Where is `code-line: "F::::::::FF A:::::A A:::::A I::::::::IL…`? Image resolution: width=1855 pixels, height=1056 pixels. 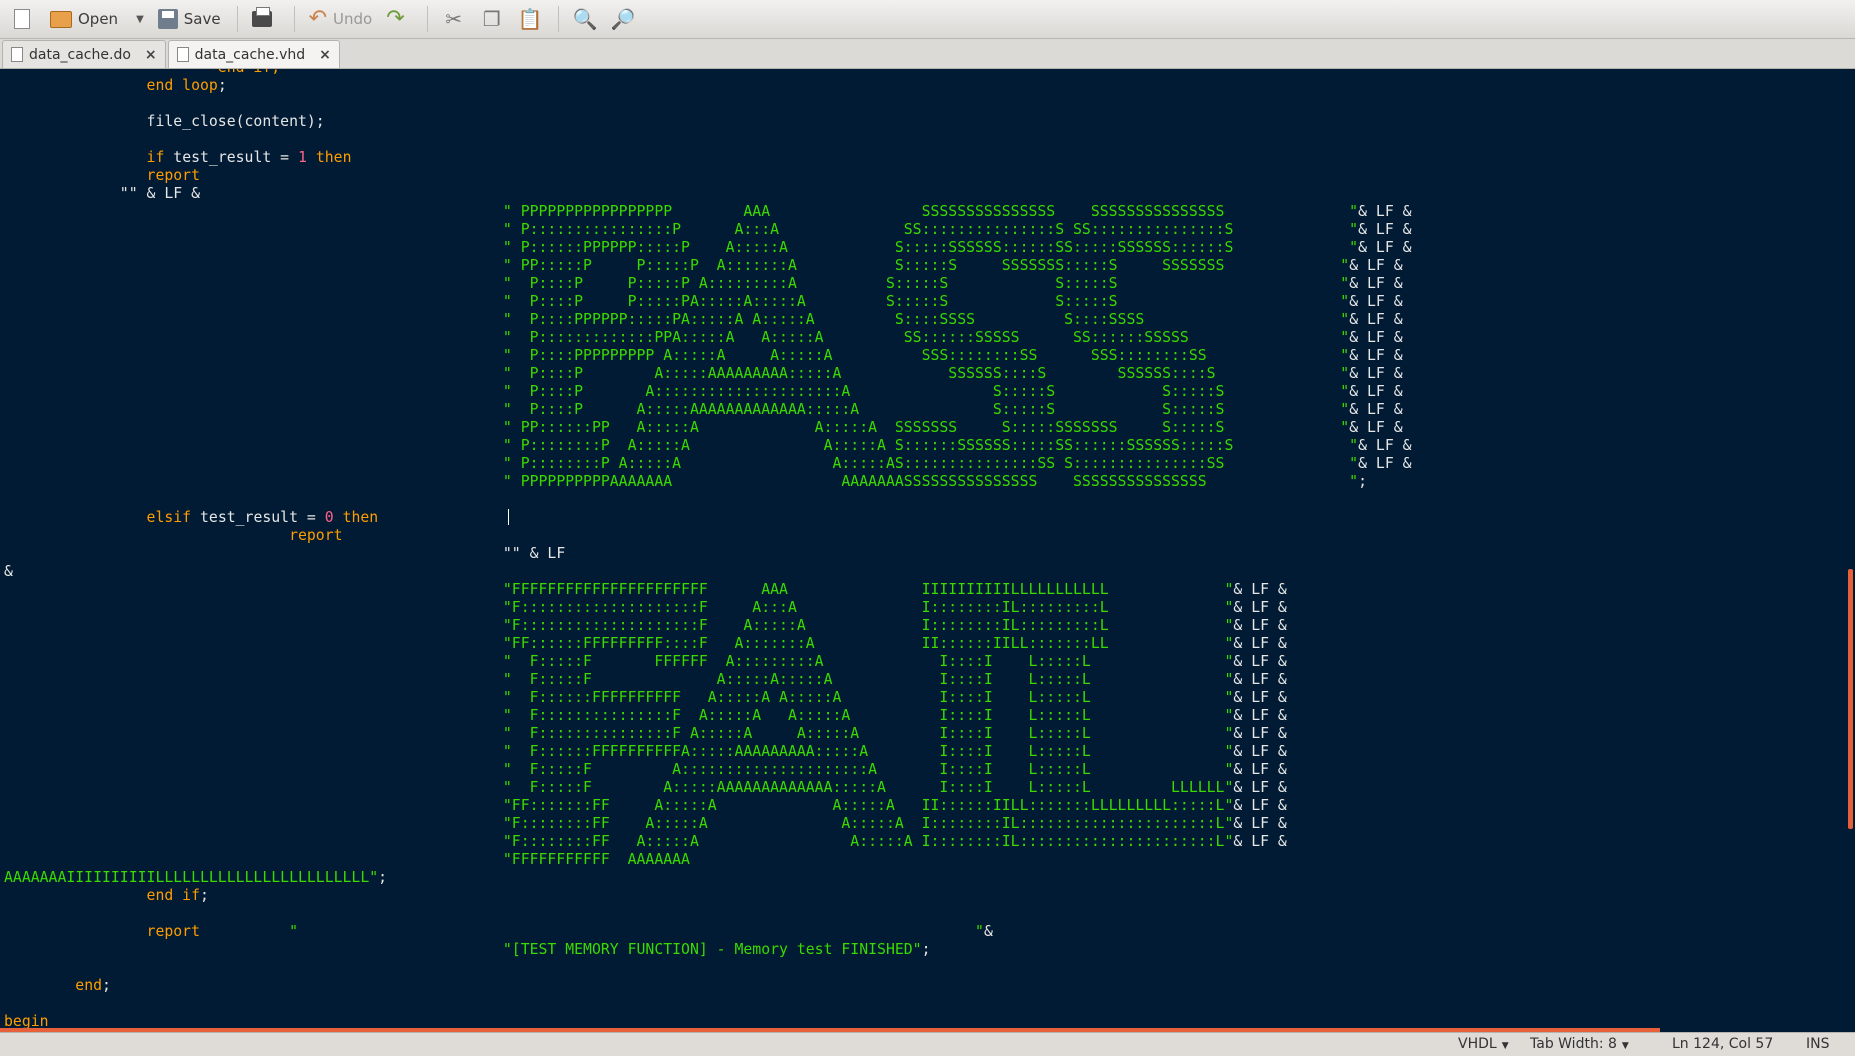 code-line: "F::::::::FF A:::::A A:::::A I::::::::IL… is located at coordinates (645, 823).